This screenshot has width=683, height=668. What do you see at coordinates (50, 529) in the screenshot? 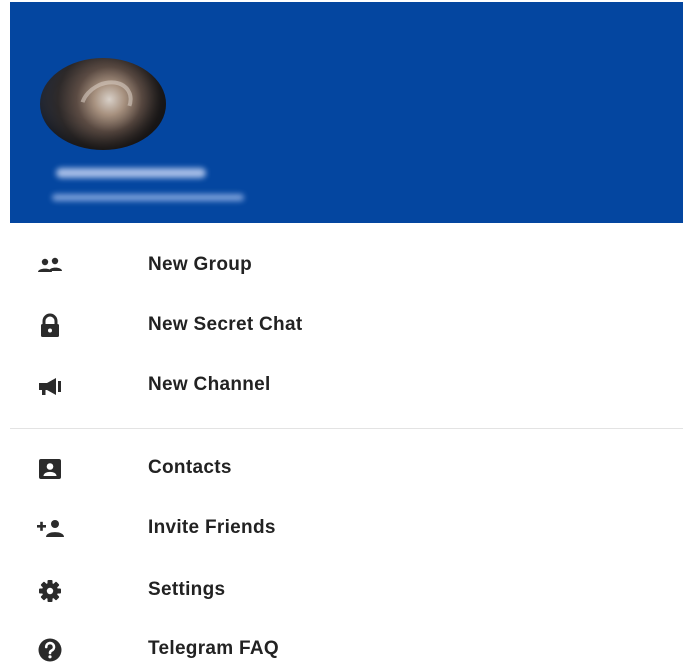
I see `add-person-icon` at bounding box center [50, 529].